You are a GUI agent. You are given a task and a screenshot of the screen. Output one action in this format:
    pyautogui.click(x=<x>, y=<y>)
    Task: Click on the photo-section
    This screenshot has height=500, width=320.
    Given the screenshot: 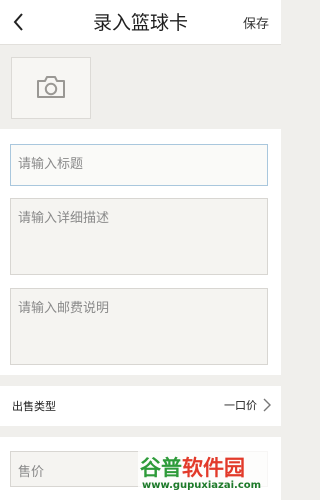 What is the action you would take?
    pyautogui.click(x=140, y=85)
    